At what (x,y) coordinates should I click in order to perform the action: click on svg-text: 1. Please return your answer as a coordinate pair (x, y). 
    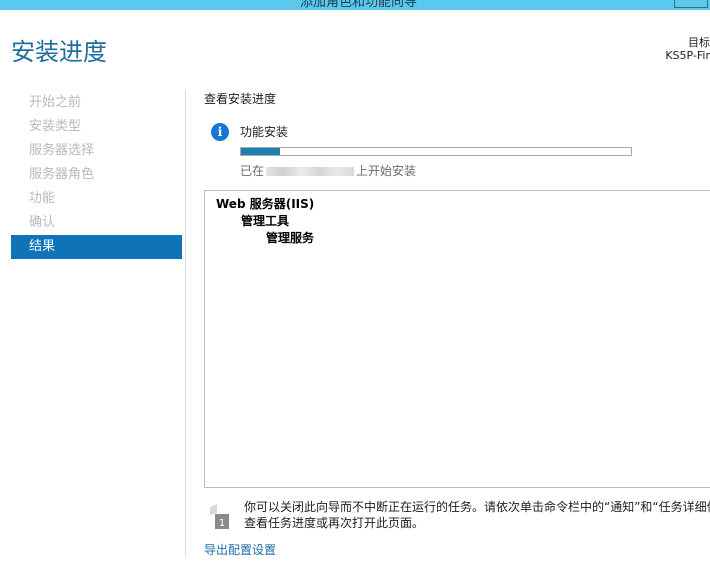
    Looking at the image, I should click on (222, 523).